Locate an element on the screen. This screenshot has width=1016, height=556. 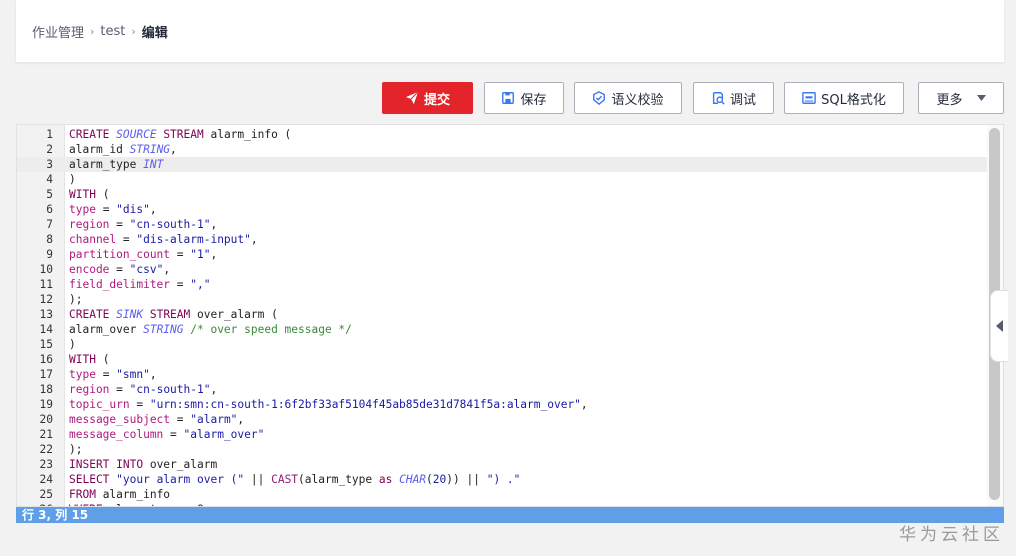
code-token: 20 is located at coordinates (439, 479).